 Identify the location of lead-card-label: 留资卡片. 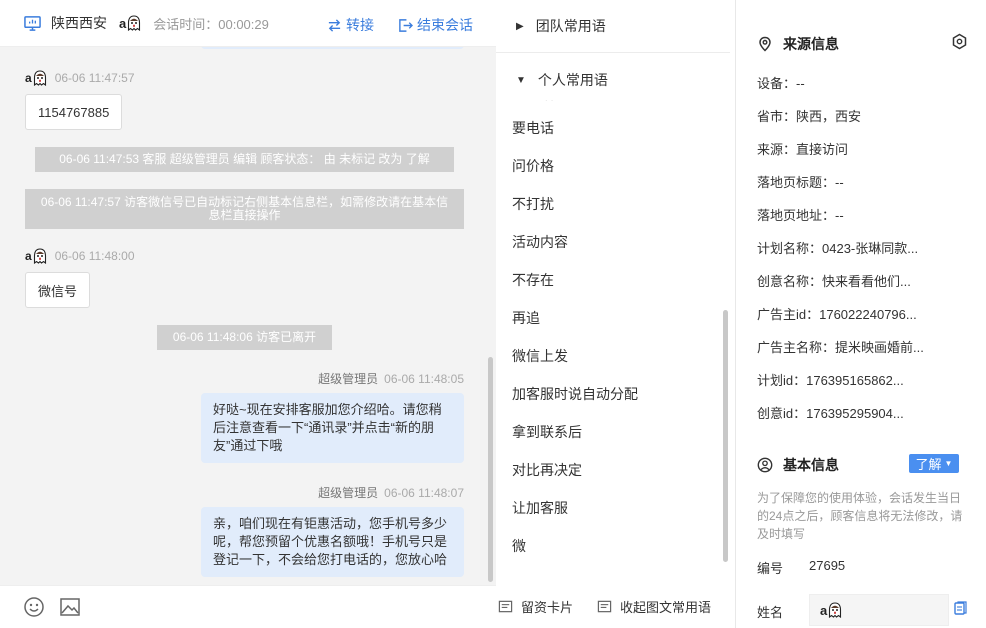
(547, 607).